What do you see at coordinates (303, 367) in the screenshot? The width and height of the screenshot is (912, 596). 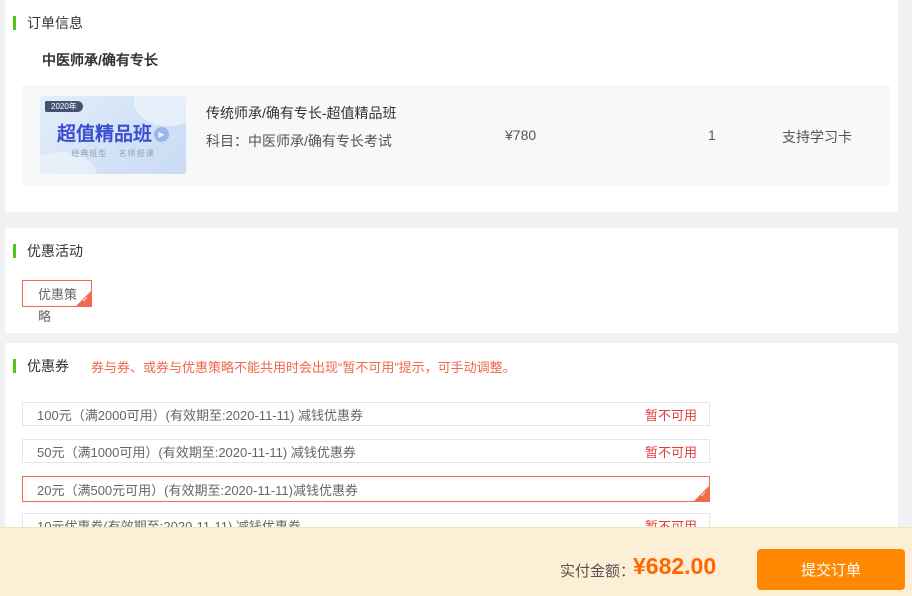 I see `coupons-notice: 券与券、或券与优惠策略不能共用时会出现“暂不可用”提示，可手动调整。` at bounding box center [303, 367].